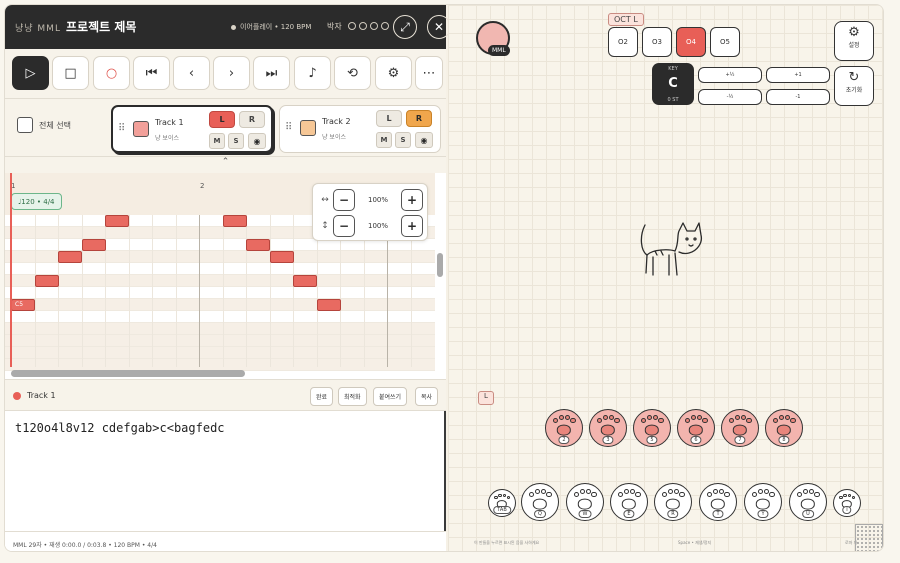 The height and width of the screenshot is (563, 900). What do you see at coordinates (25, 125) in the screenshot?
I see `select-all-checkbox` at bounding box center [25, 125].